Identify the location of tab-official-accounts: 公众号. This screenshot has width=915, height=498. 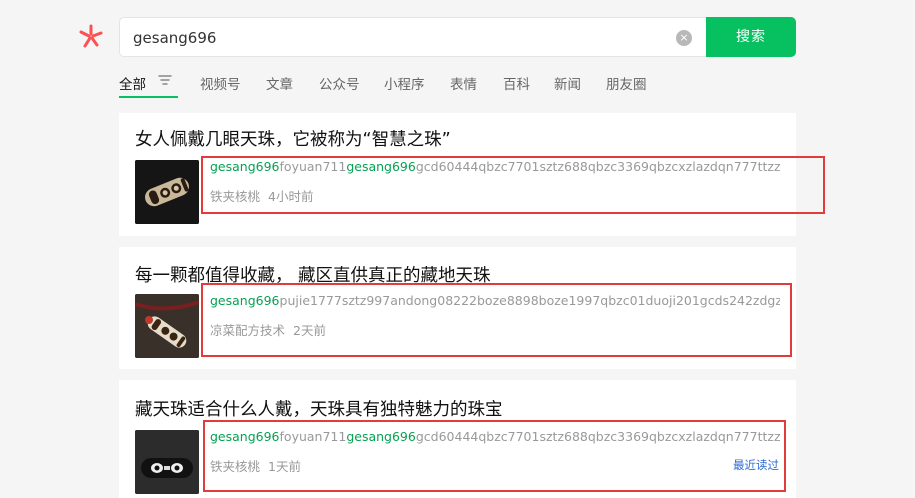
(339, 83).